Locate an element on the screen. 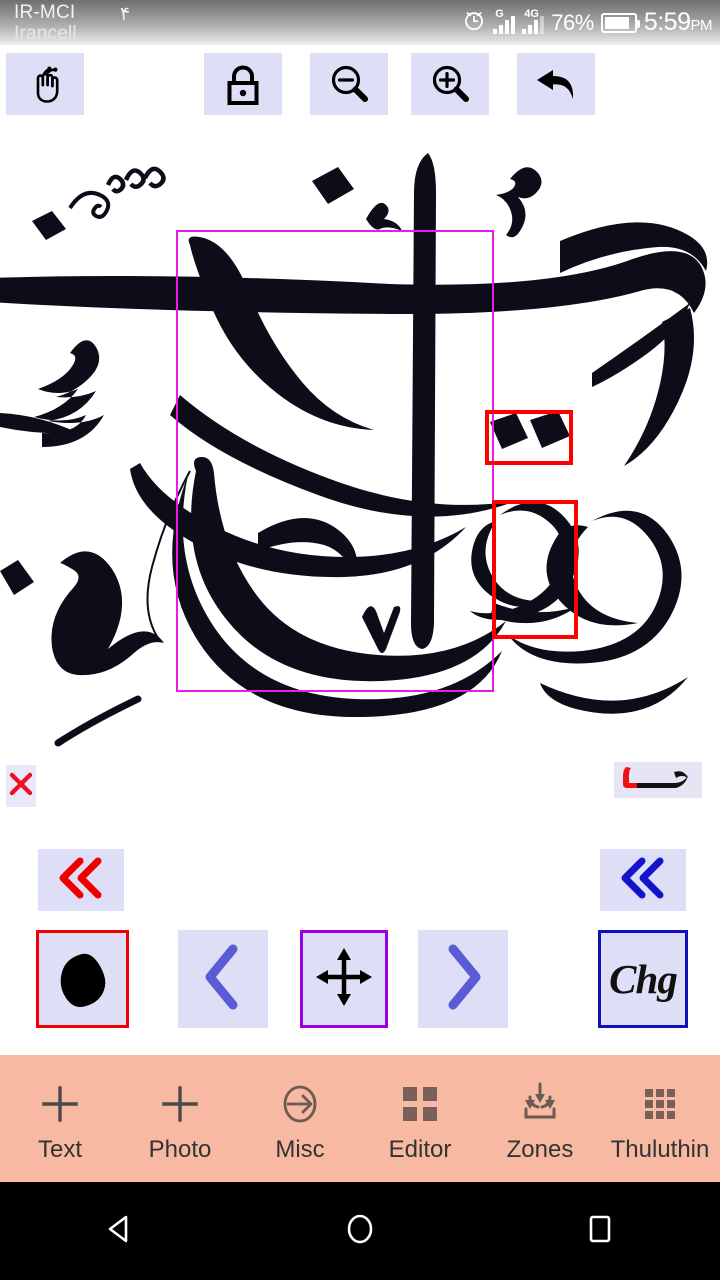 The image size is (720, 1280). nav-item-editor: Editor is located at coordinates (420, 1118).